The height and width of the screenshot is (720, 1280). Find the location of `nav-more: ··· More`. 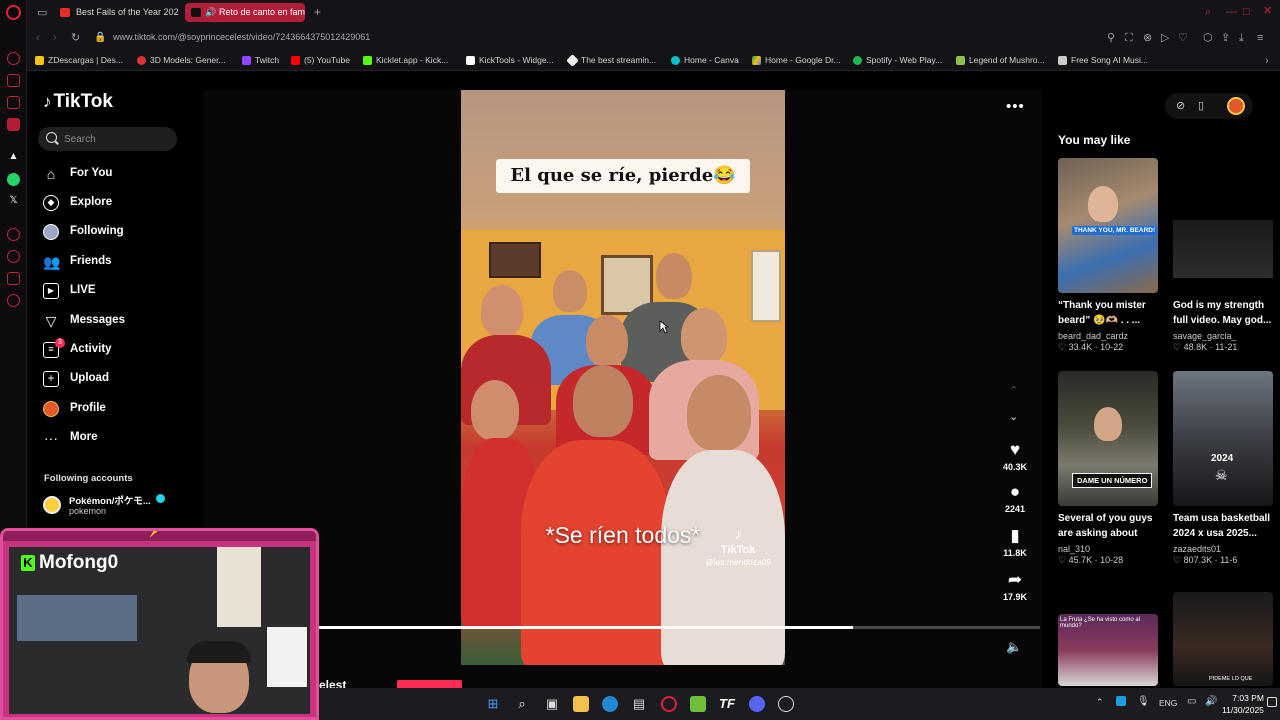

nav-more: ··· More is located at coordinates (116, 438).